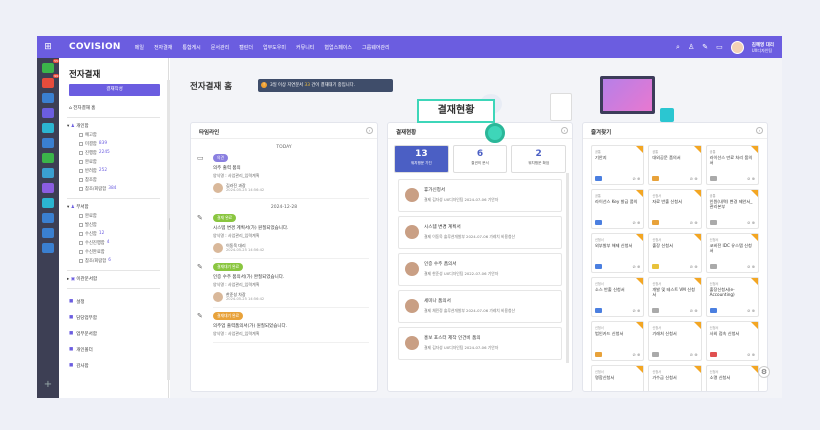  Describe the element at coordinates (675, 378) in the screenshot. I see `favorite-item: 신청서가수금 신청서⊘ ⊕` at that location.